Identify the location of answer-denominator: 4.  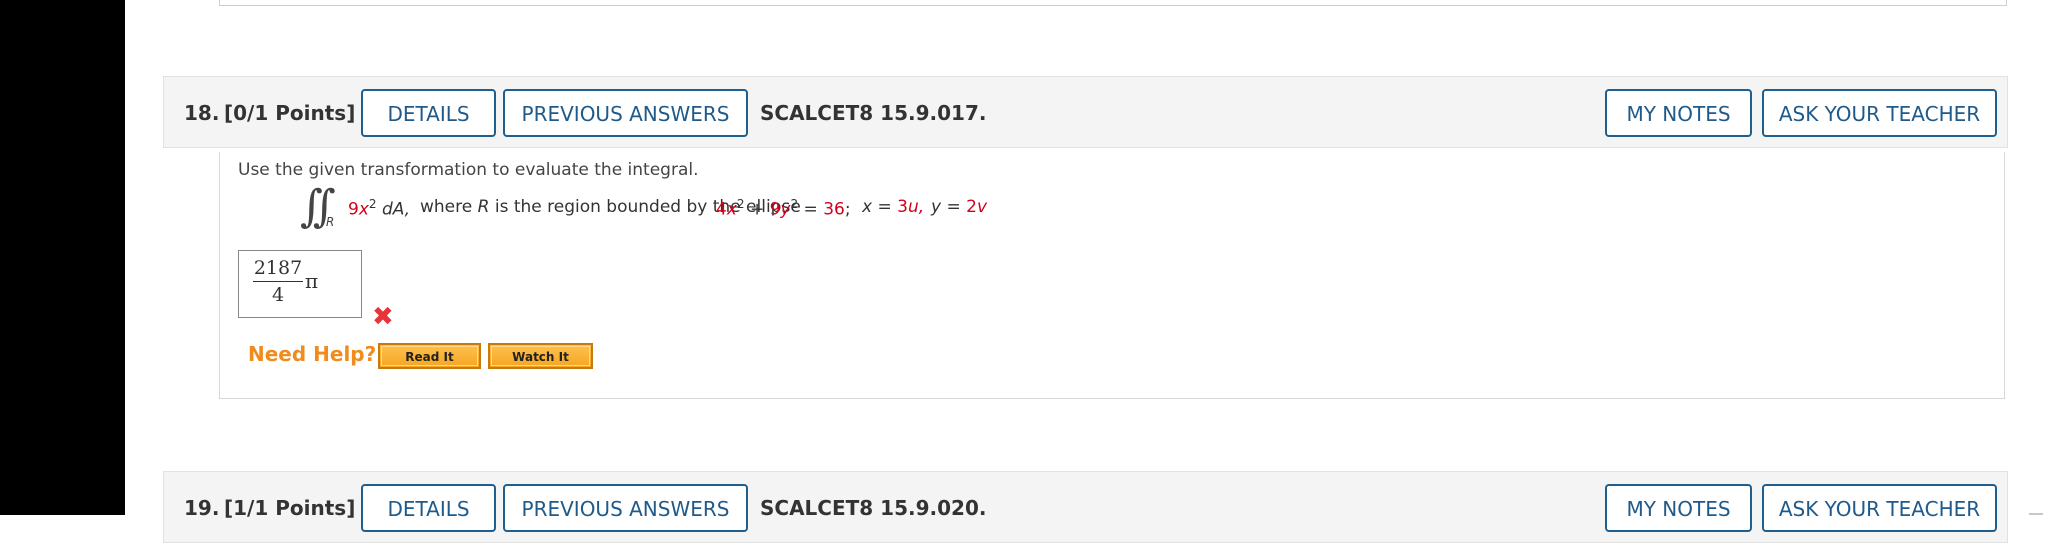
(278, 295).